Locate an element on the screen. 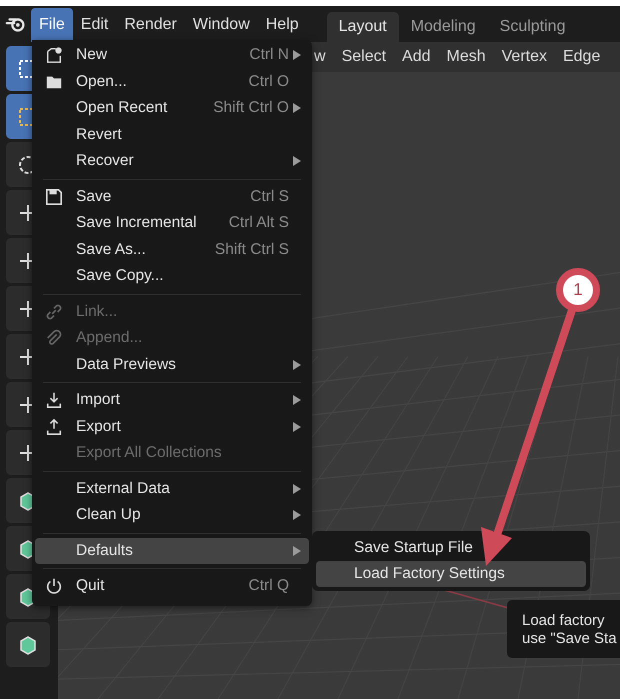  menu-item: Recover is located at coordinates (172, 161).